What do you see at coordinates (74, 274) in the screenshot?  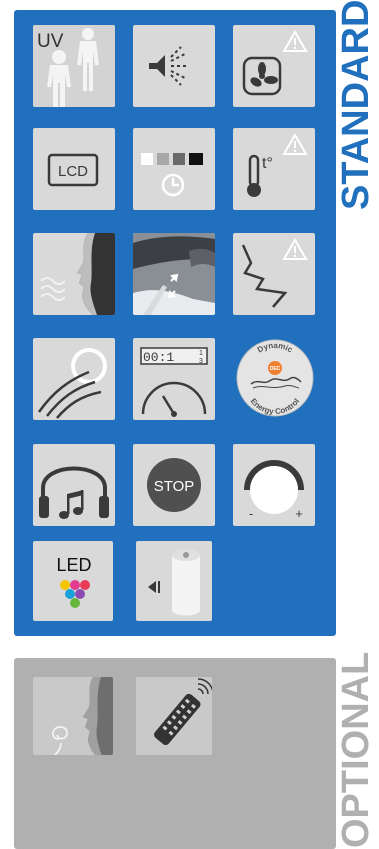 I see `face-breeze-icon` at bounding box center [74, 274].